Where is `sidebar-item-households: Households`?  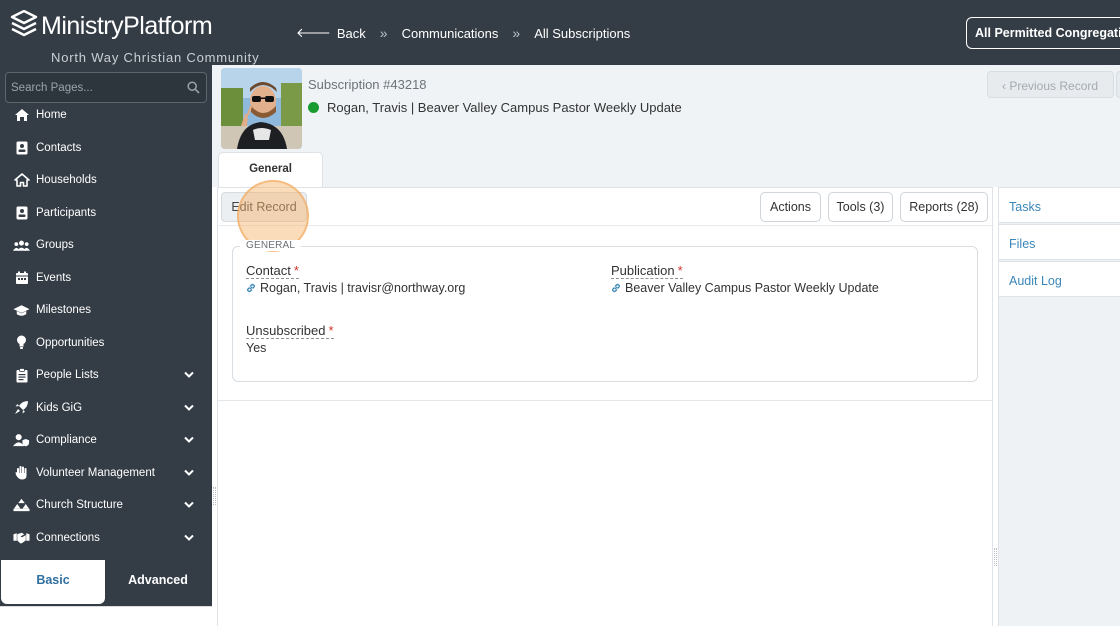
sidebar-item-households: Households is located at coordinates (106, 180).